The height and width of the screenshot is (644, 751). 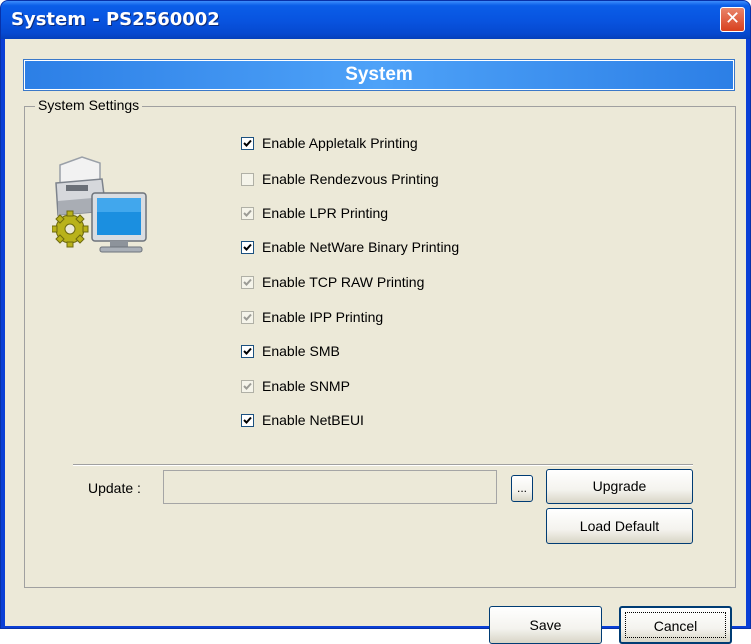 What do you see at coordinates (115, 19) in the screenshot?
I see `window-title: System - PS2560002` at bounding box center [115, 19].